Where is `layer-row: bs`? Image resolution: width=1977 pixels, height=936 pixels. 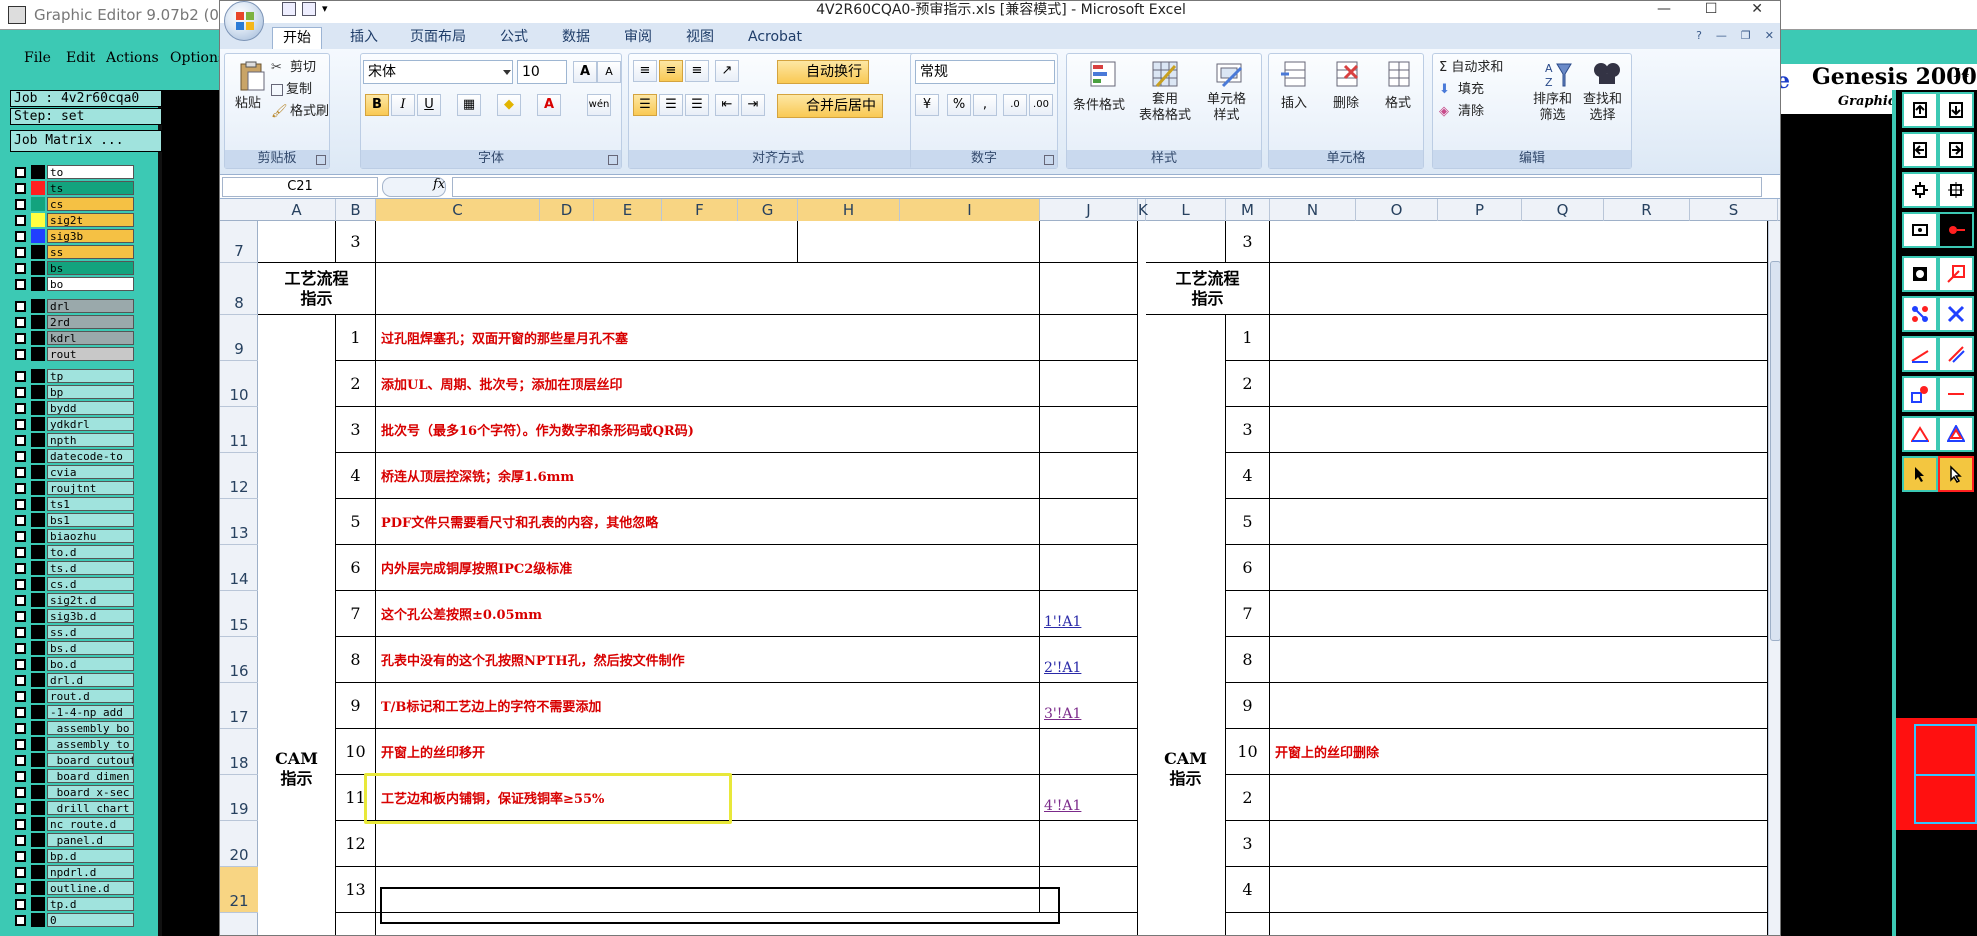
layer-row: bs is located at coordinates (72, 268).